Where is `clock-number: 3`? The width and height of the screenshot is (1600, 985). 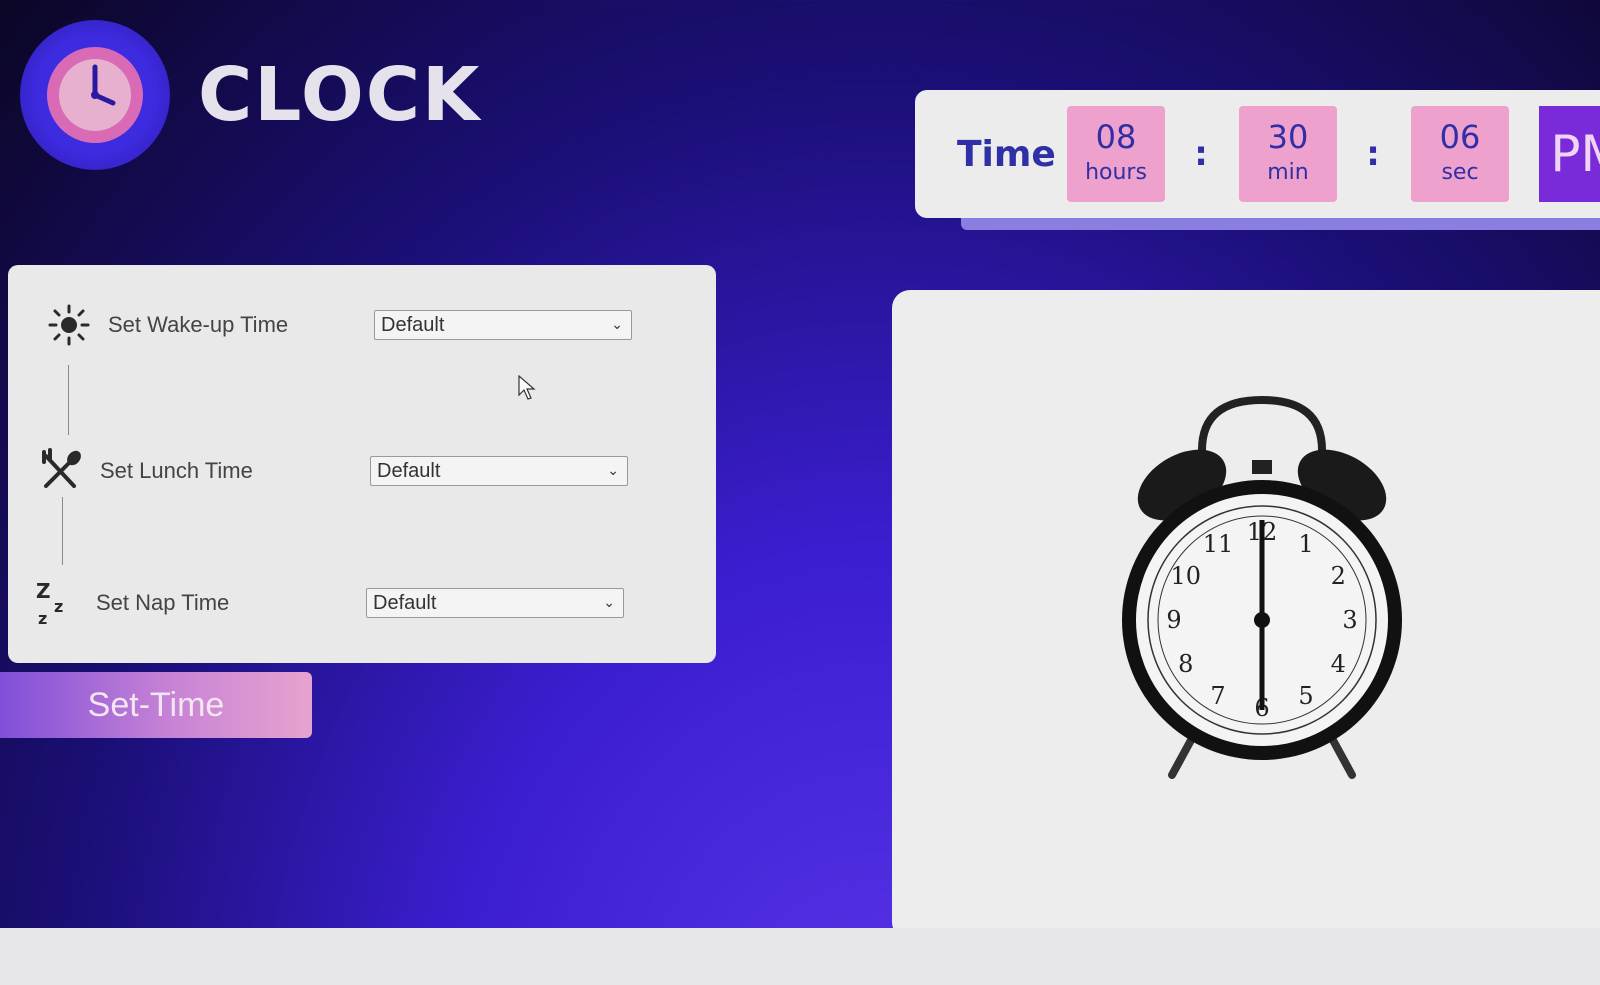 clock-number: 3 is located at coordinates (1349, 620).